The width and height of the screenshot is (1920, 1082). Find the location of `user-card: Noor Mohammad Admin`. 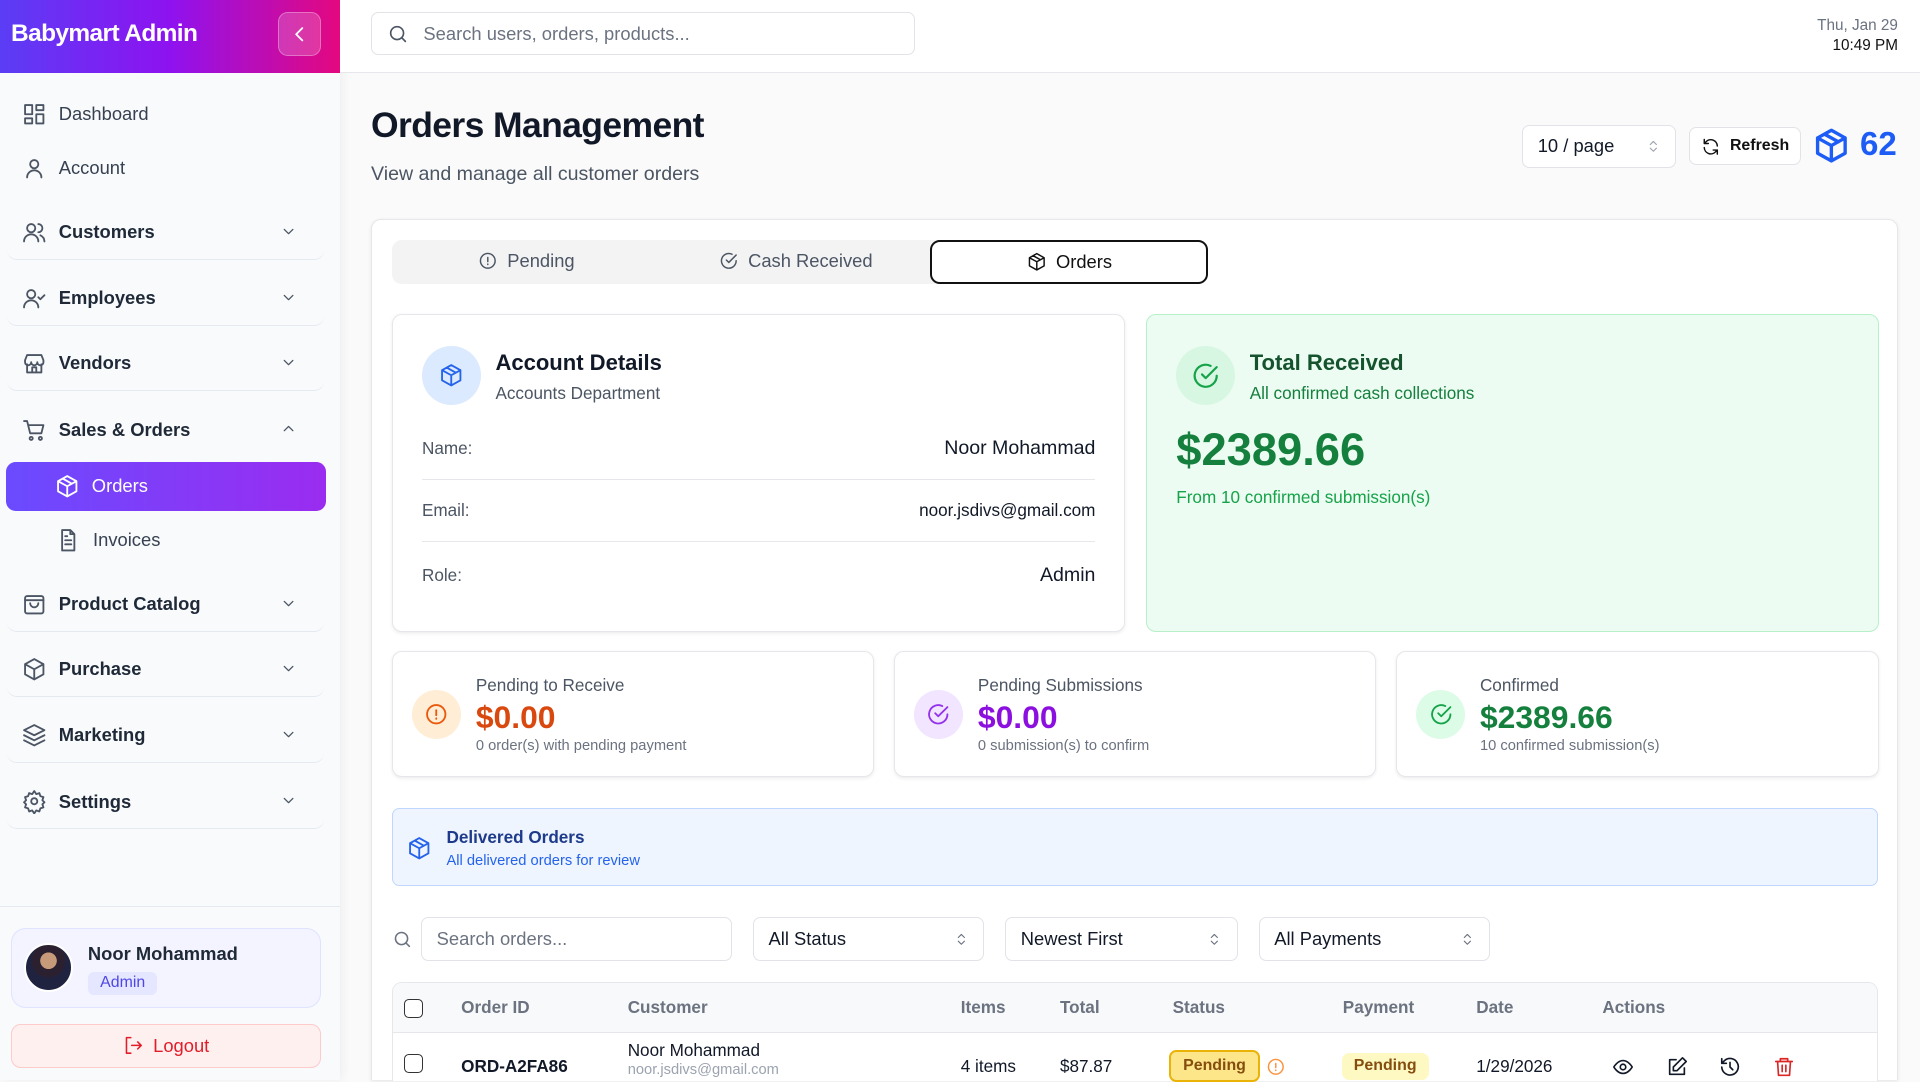

user-card: Noor Mohammad Admin is located at coordinates (166, 968).